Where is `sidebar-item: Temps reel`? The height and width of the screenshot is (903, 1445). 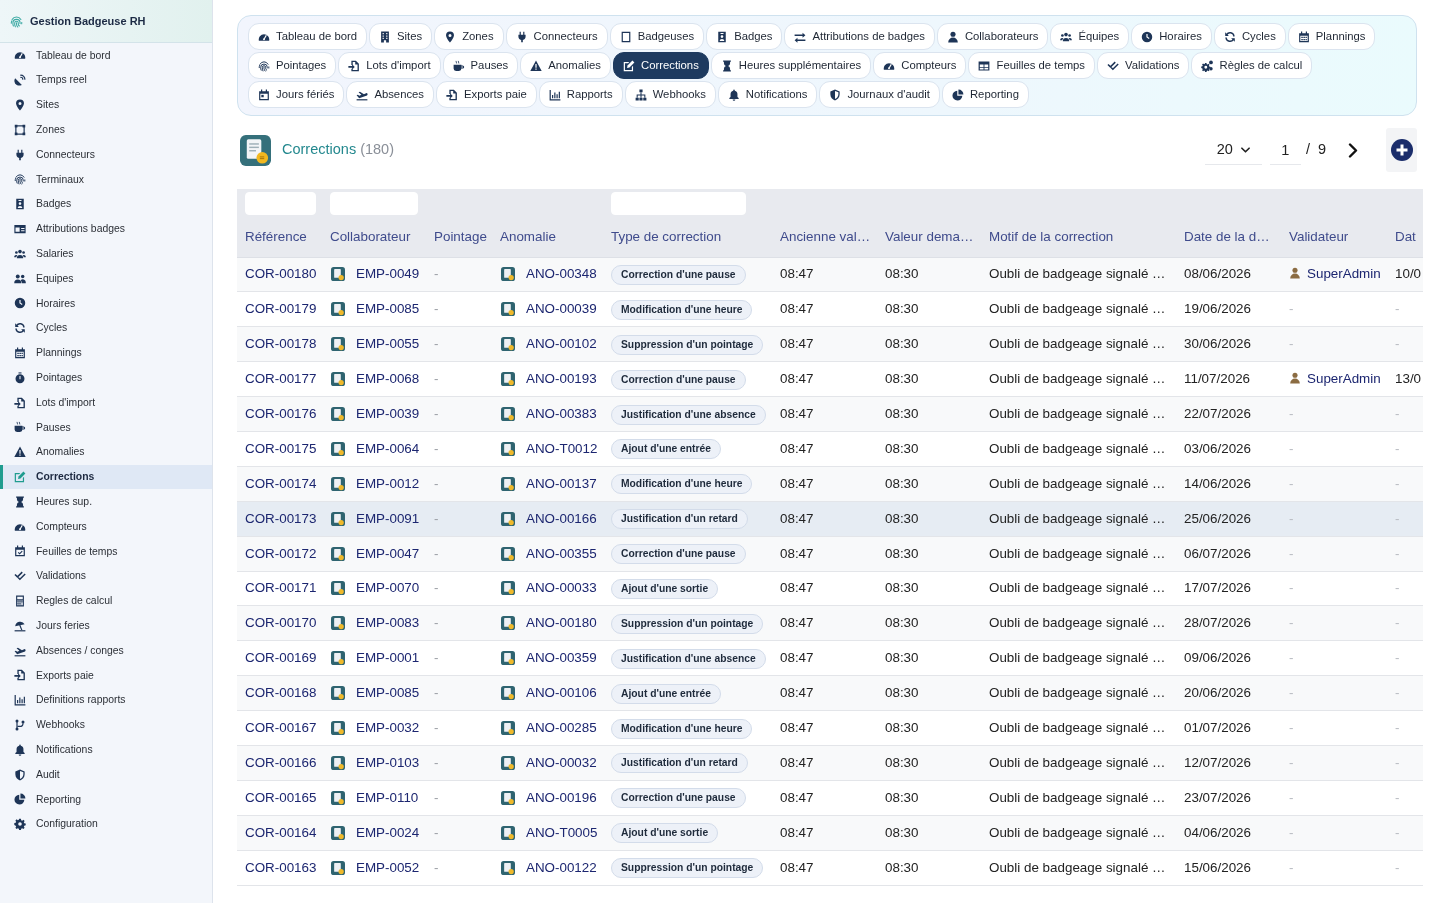
sidebar-item: Temps reel is located at coordinates (106, 80).